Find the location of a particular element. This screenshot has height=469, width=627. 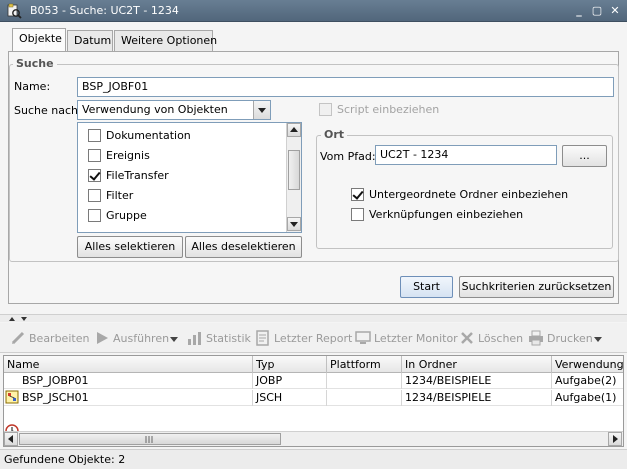

collapse-arrows-icon is located at coordinates (20, 319).